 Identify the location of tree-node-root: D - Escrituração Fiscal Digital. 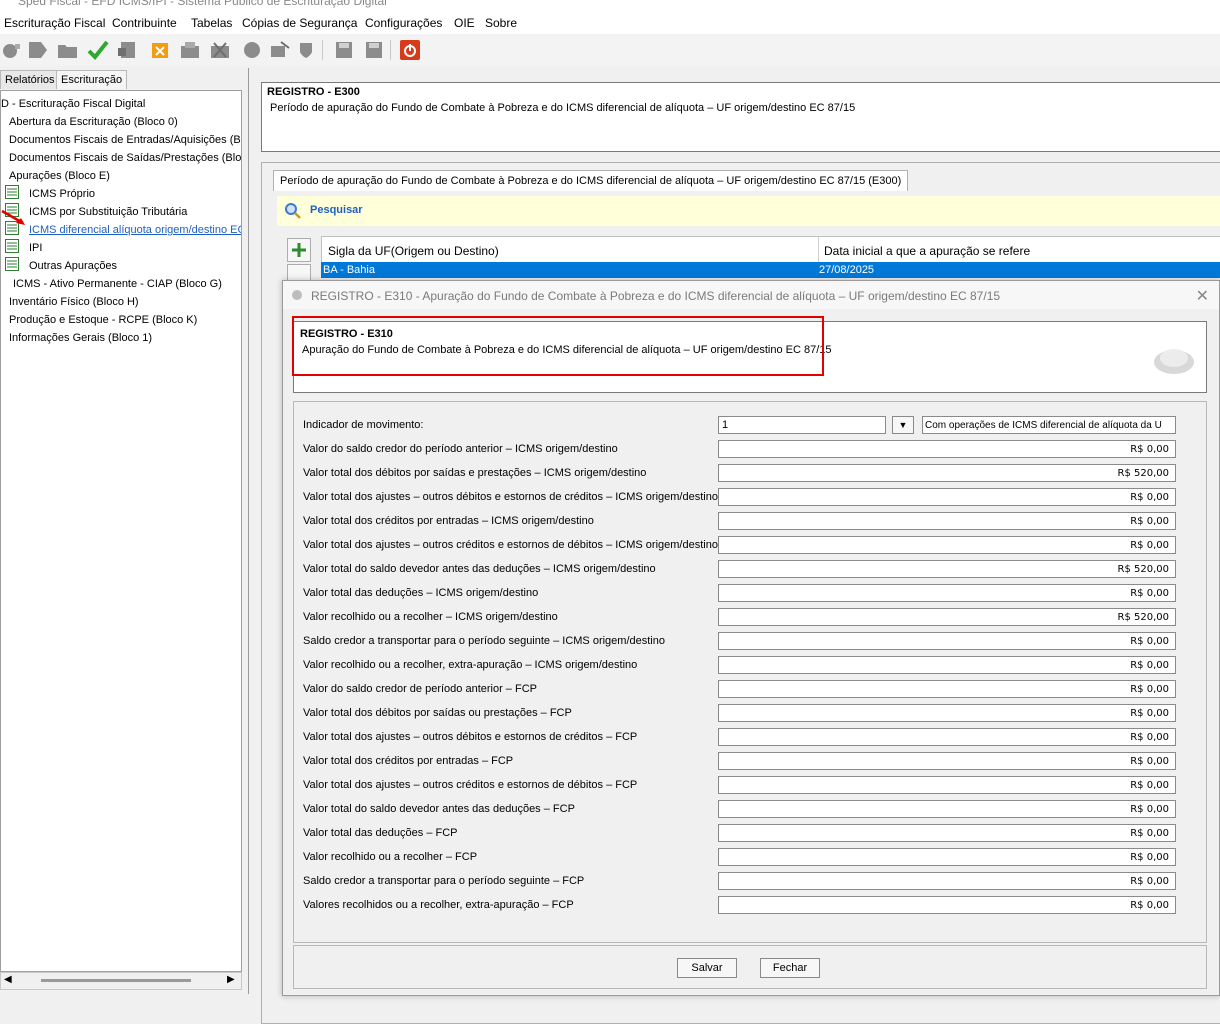
(73, 104).